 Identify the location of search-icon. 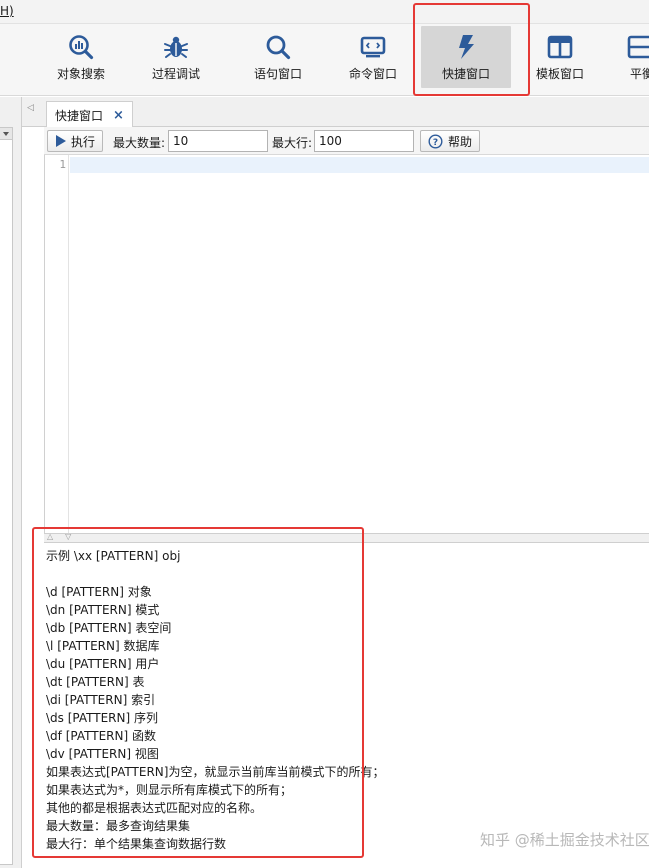
(278, 47).